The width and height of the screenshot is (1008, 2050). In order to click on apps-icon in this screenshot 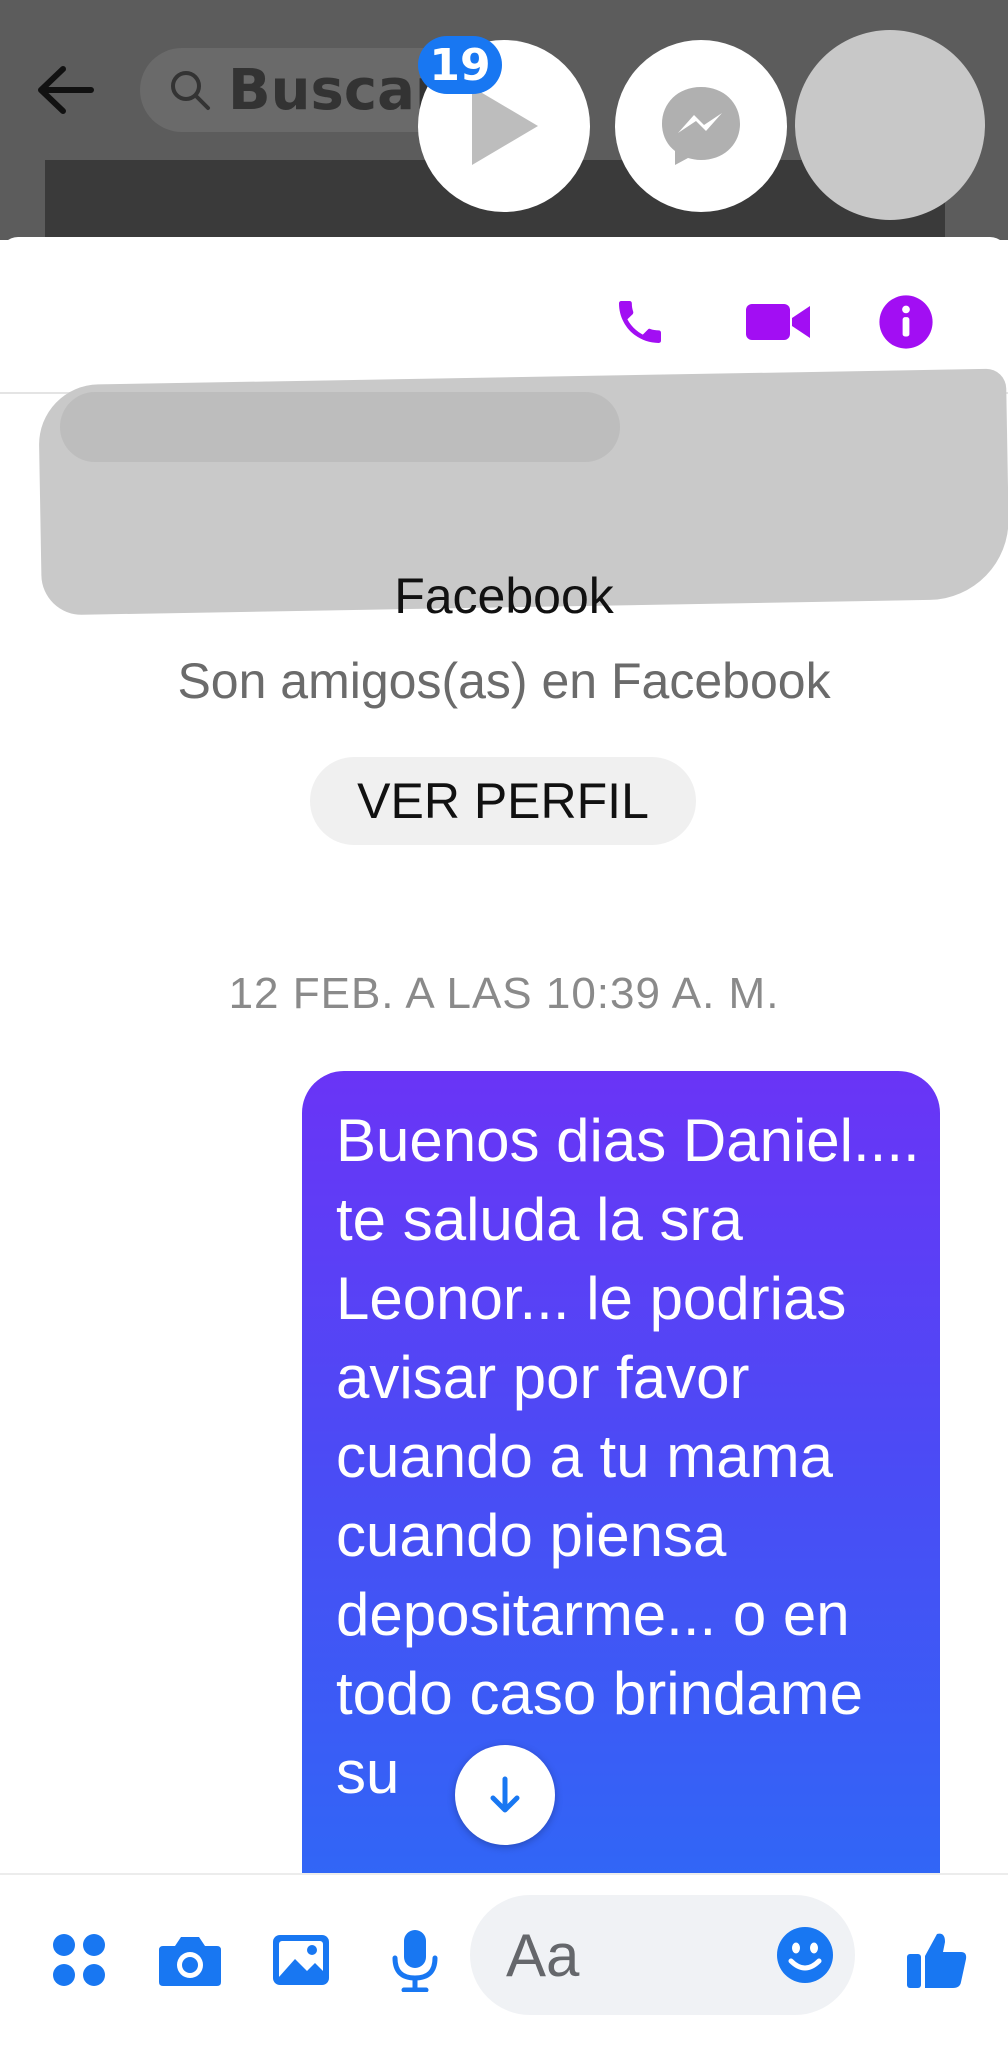, I will do `click(79, 1960)`.